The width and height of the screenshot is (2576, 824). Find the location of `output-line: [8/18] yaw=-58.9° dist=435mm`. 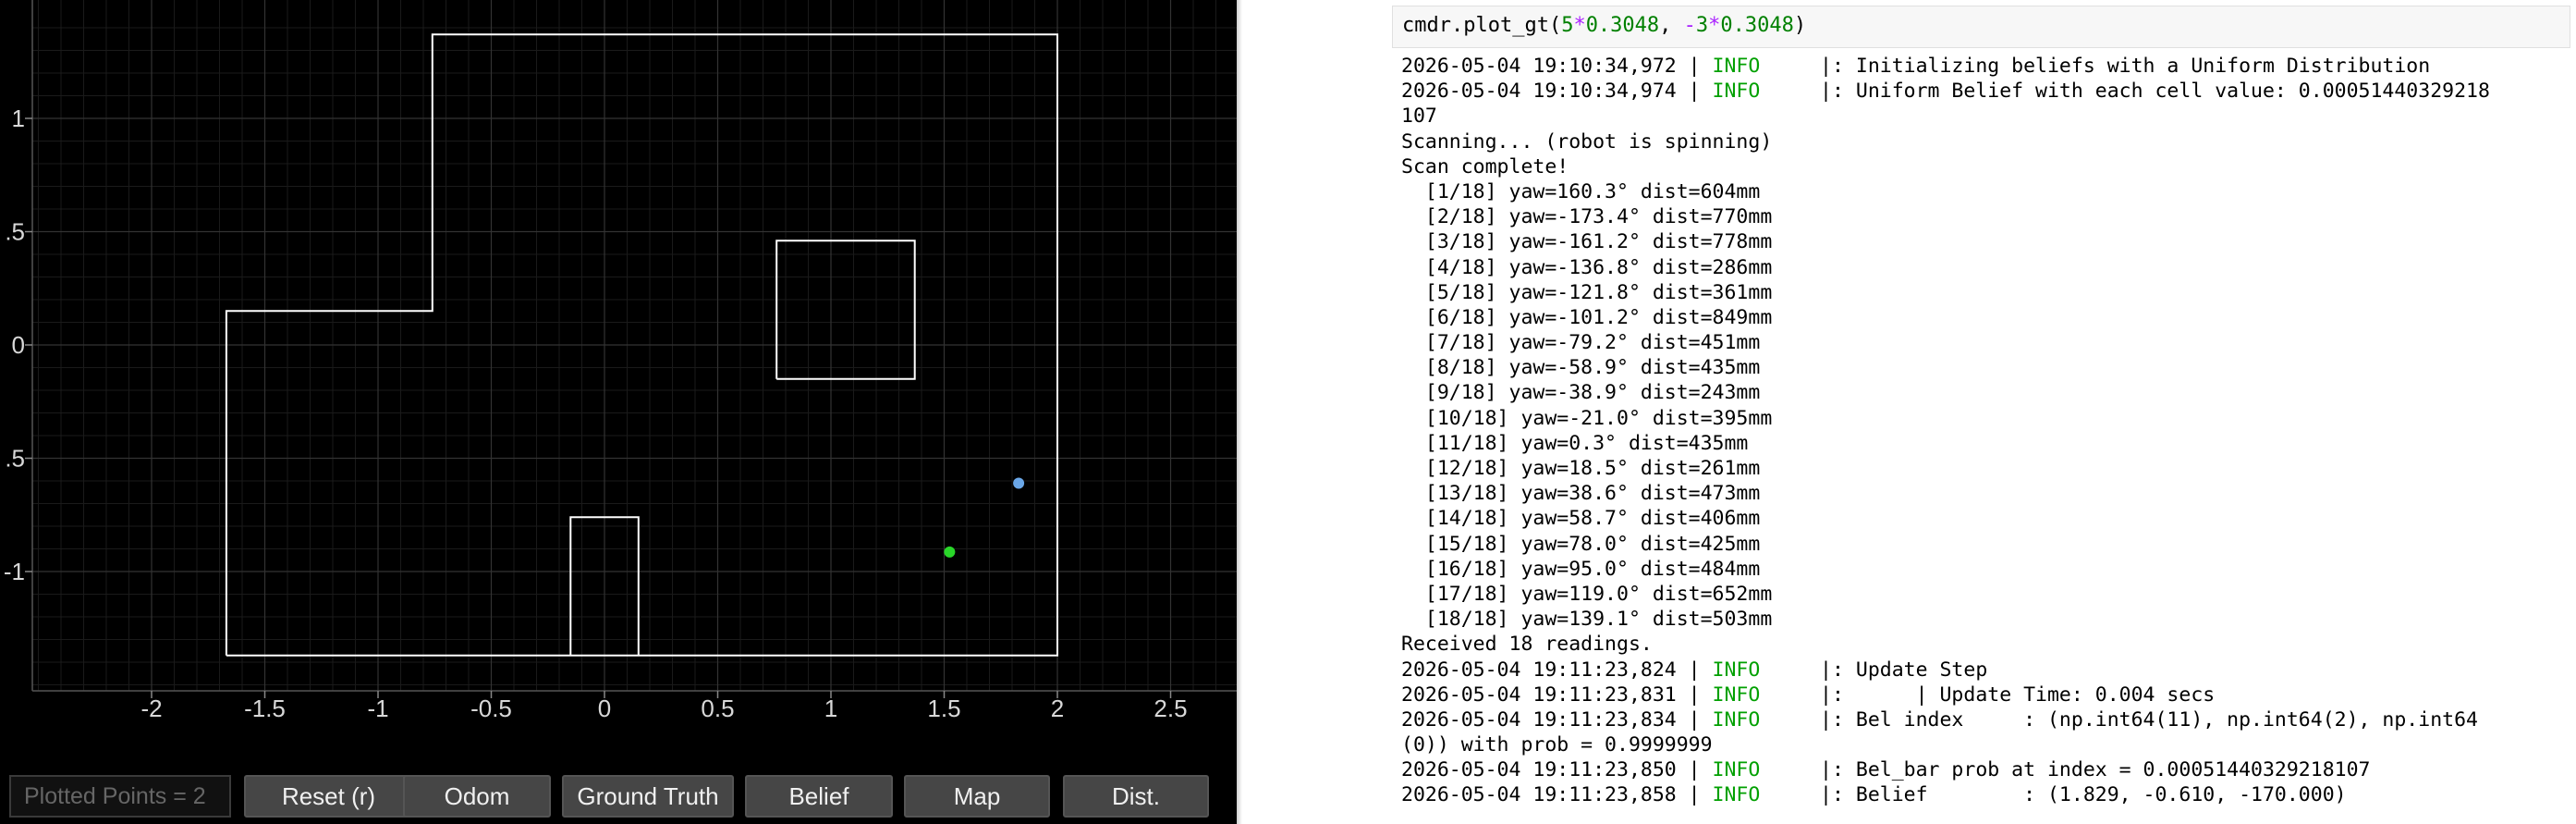

output-line: [8/18] yaw=-58.9° dist=435mm is located at coordinates (1581, 368).